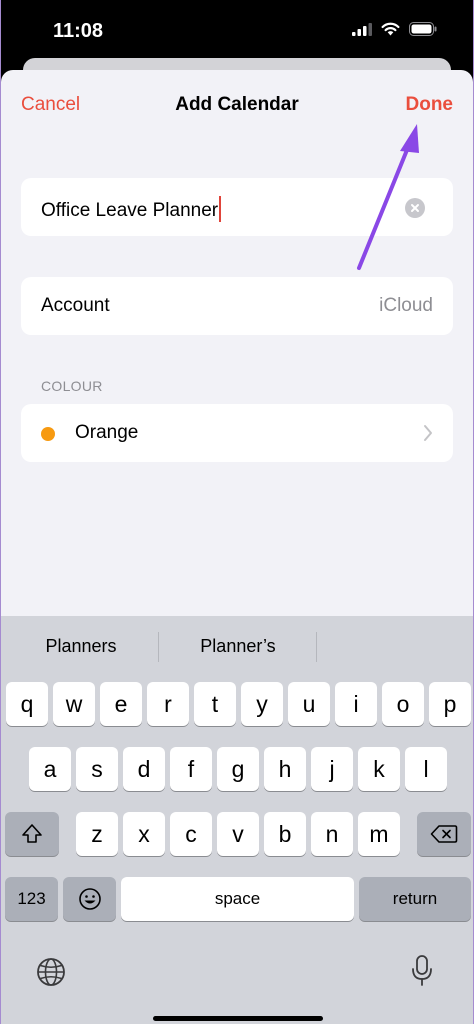 This screenshot has width=474, height=1024. I want to click on key-q: q, so click(27, 704).